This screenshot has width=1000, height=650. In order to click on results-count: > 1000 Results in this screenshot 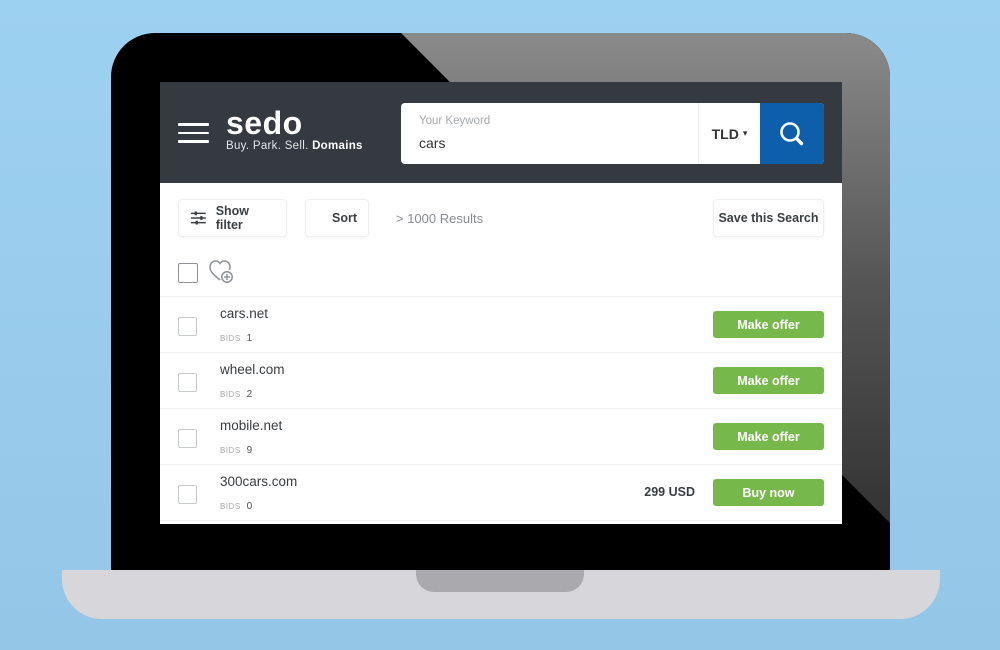, I will do `click(440, 218)`.